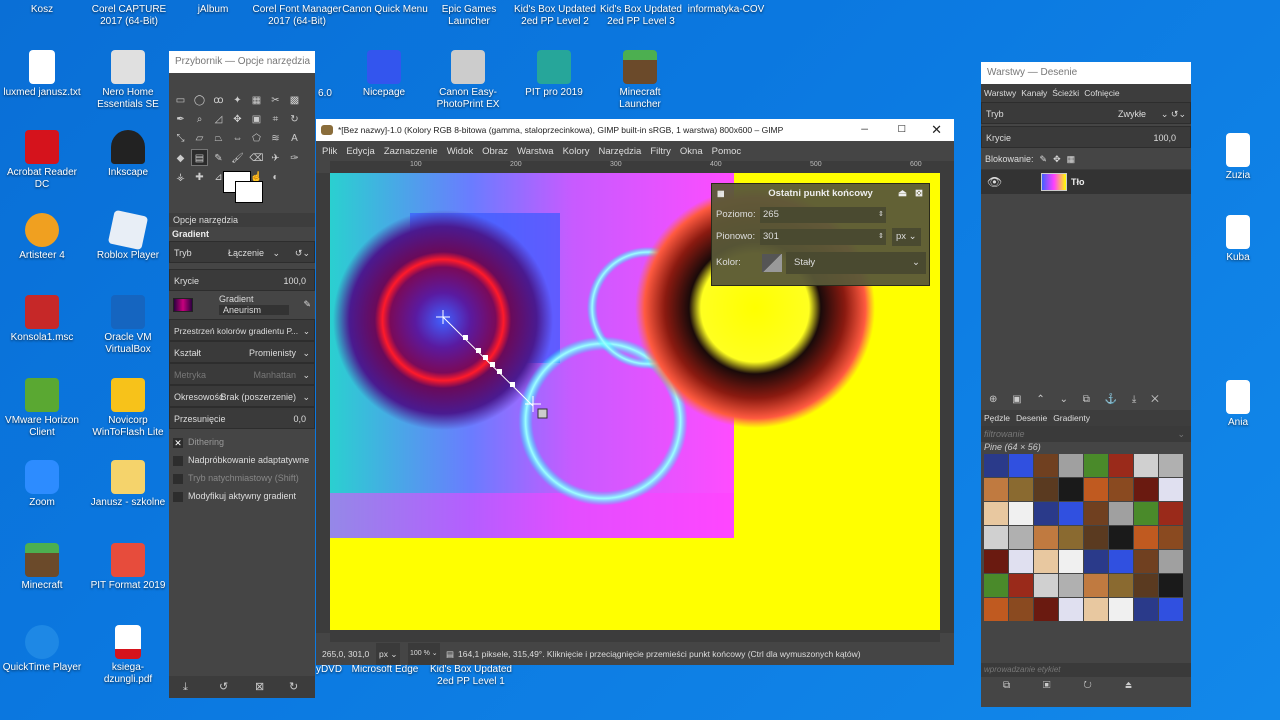  Describe the element at coordinates (249, 192) in the screenshot. I see `background-color-icon` at that location.